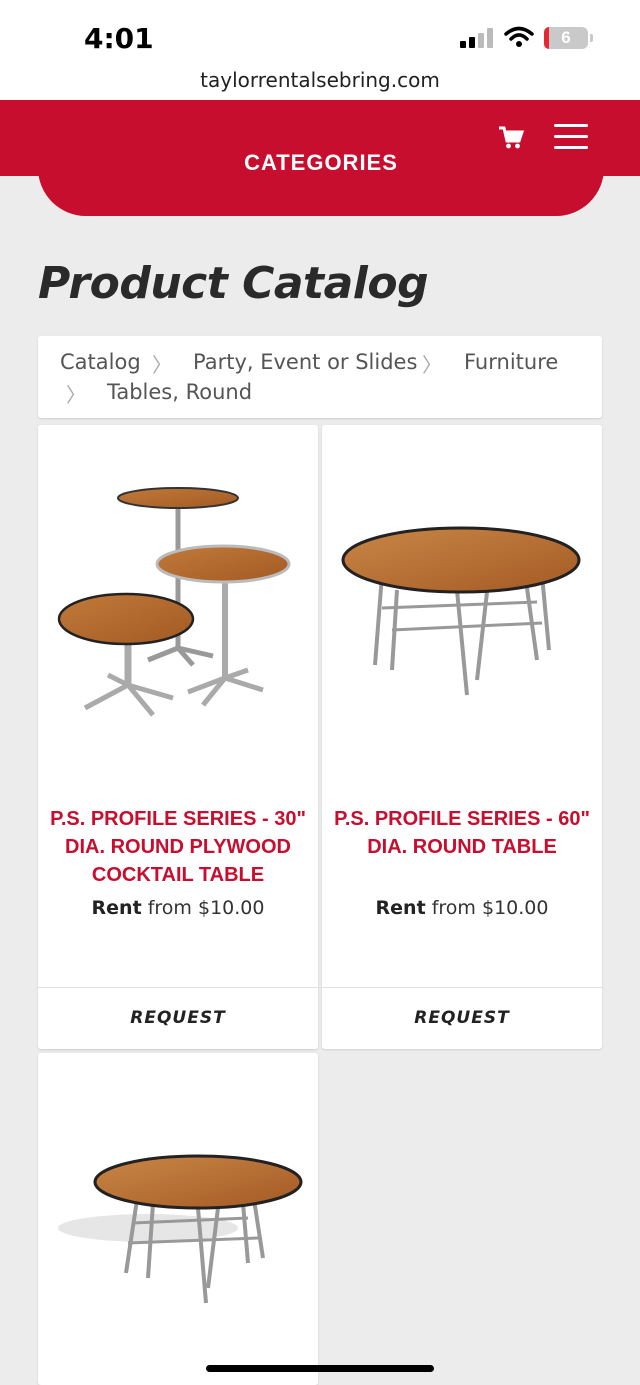 The width and height of the screenshot is (640, 1385). I want to click on home-indicator, so click(320, 1368).